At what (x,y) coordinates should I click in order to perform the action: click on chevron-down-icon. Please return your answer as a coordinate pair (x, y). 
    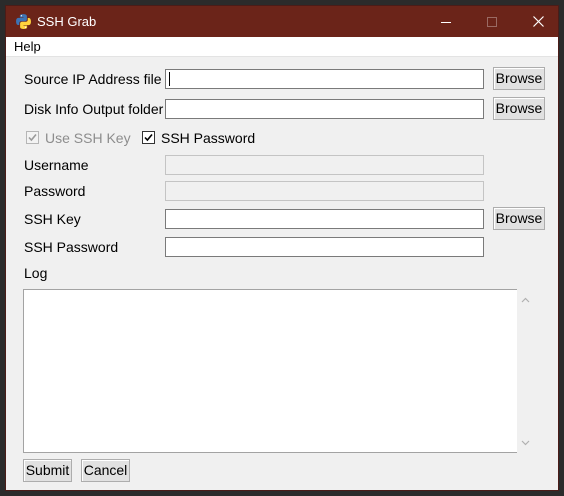
    Looking at the image, I should click on (525, 442).